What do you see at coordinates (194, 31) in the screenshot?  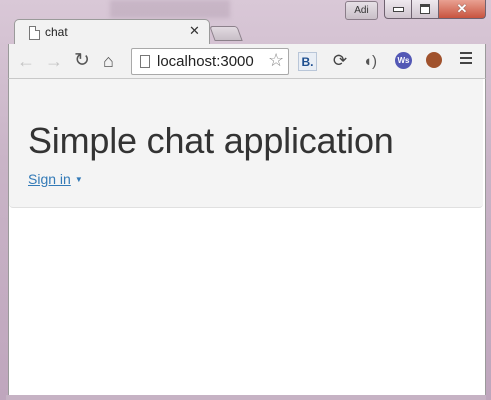 I see `tab-close-icon: ✕` at bounding box center [194, 31].